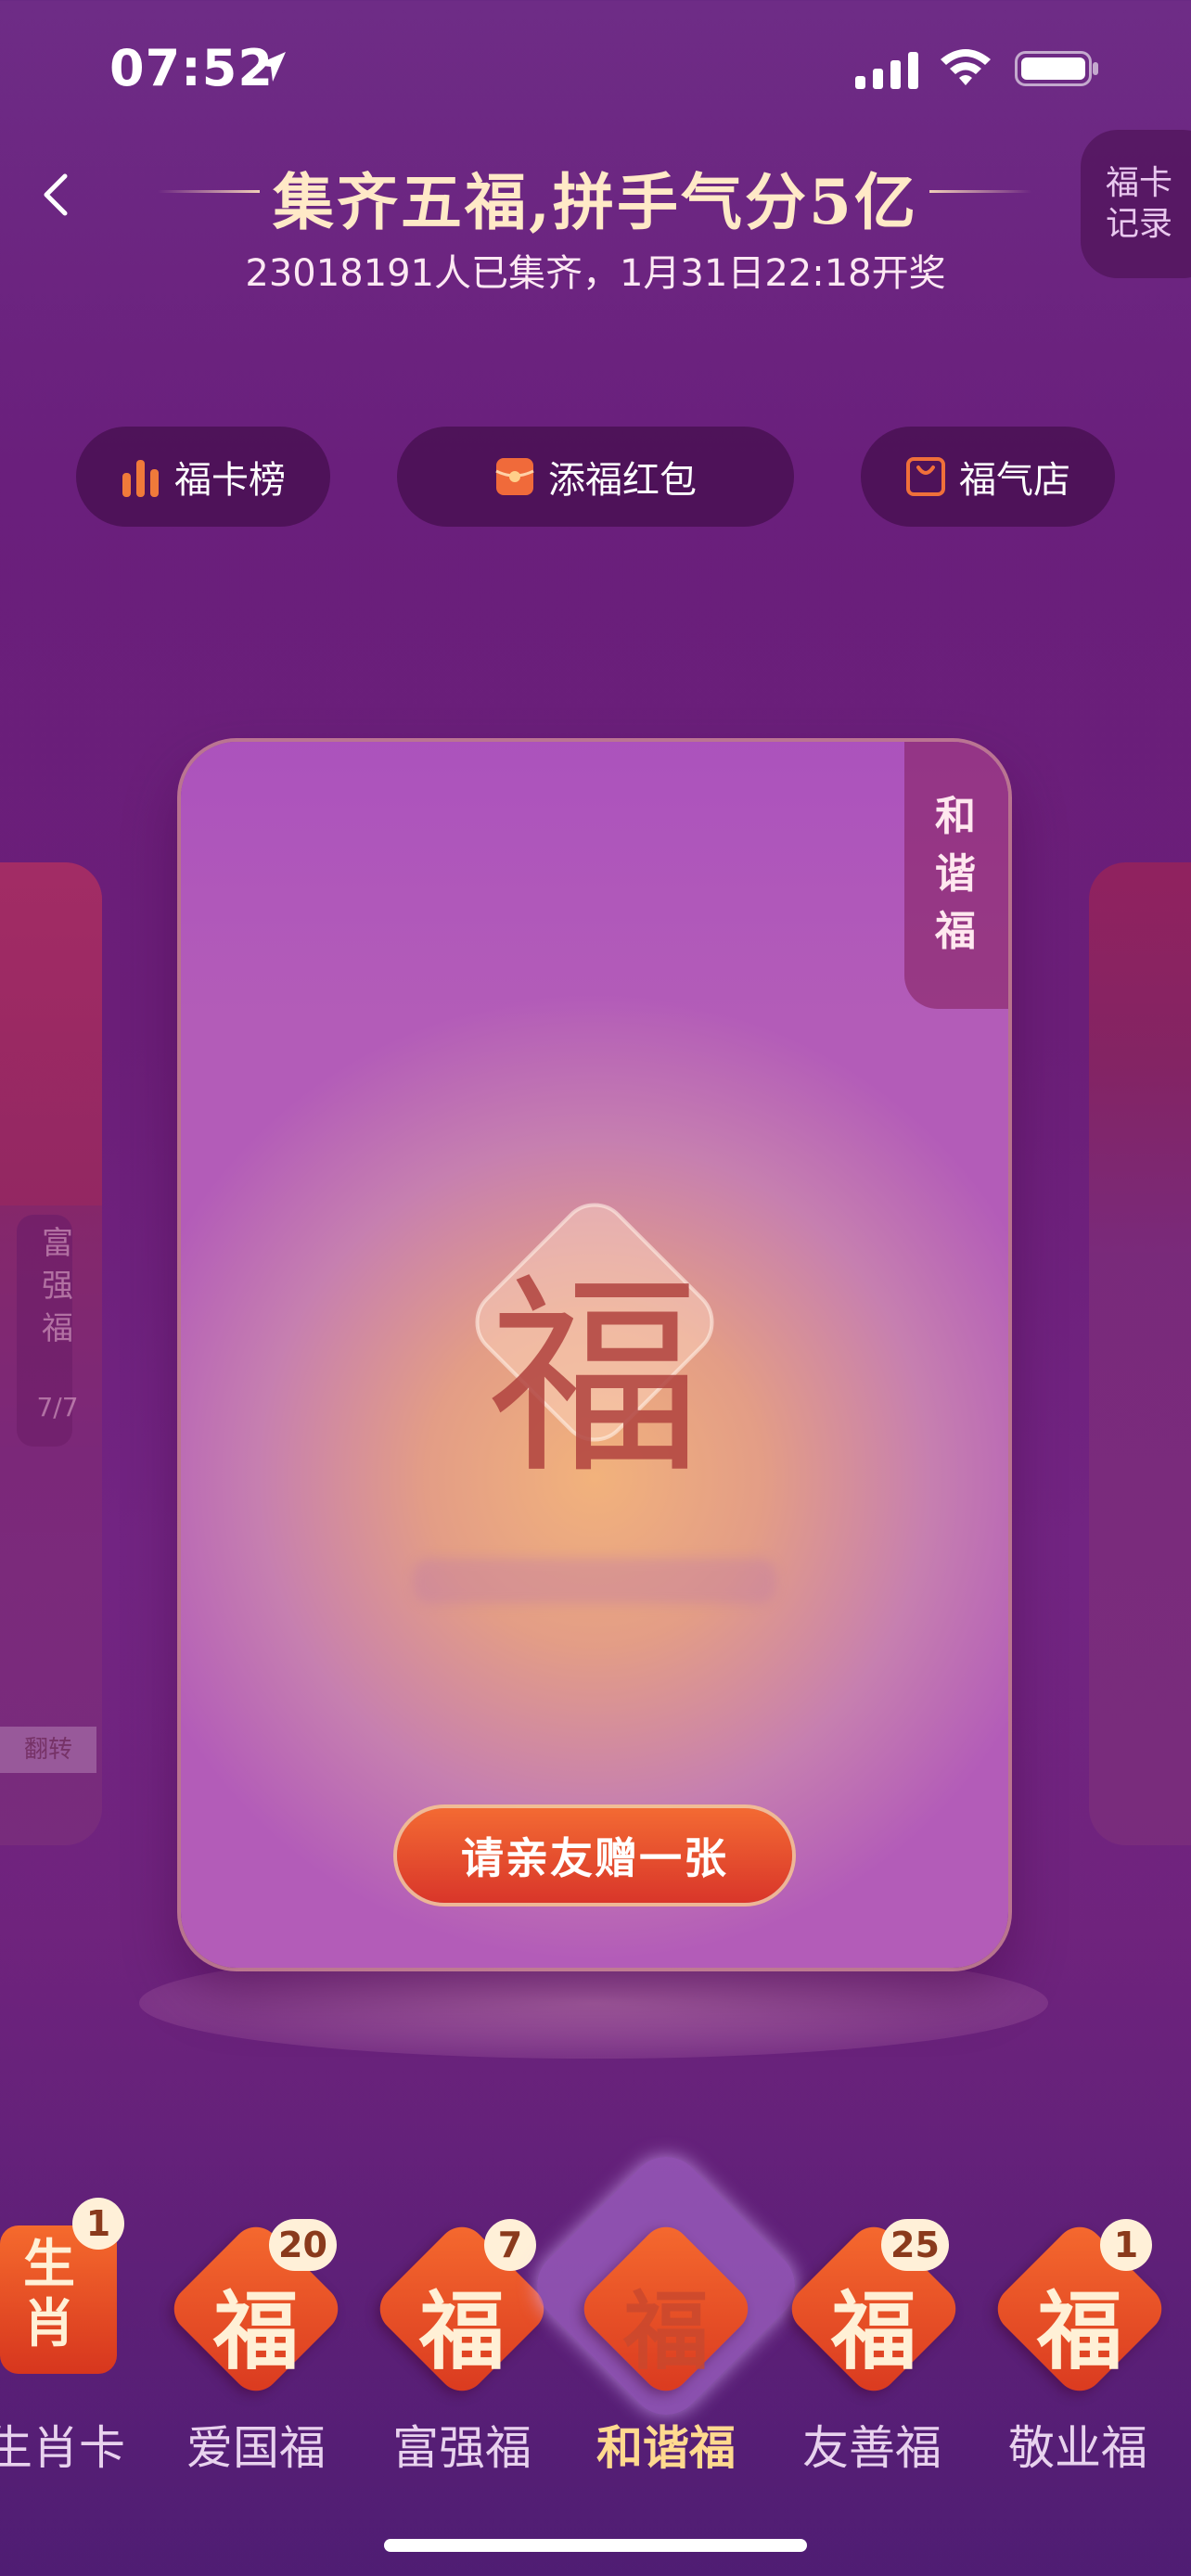 This screenshot has width=1191, height=2576. Describe the element at coordinates (191, 68) in the screenshot. I see `status-time: 07:52` at that location.